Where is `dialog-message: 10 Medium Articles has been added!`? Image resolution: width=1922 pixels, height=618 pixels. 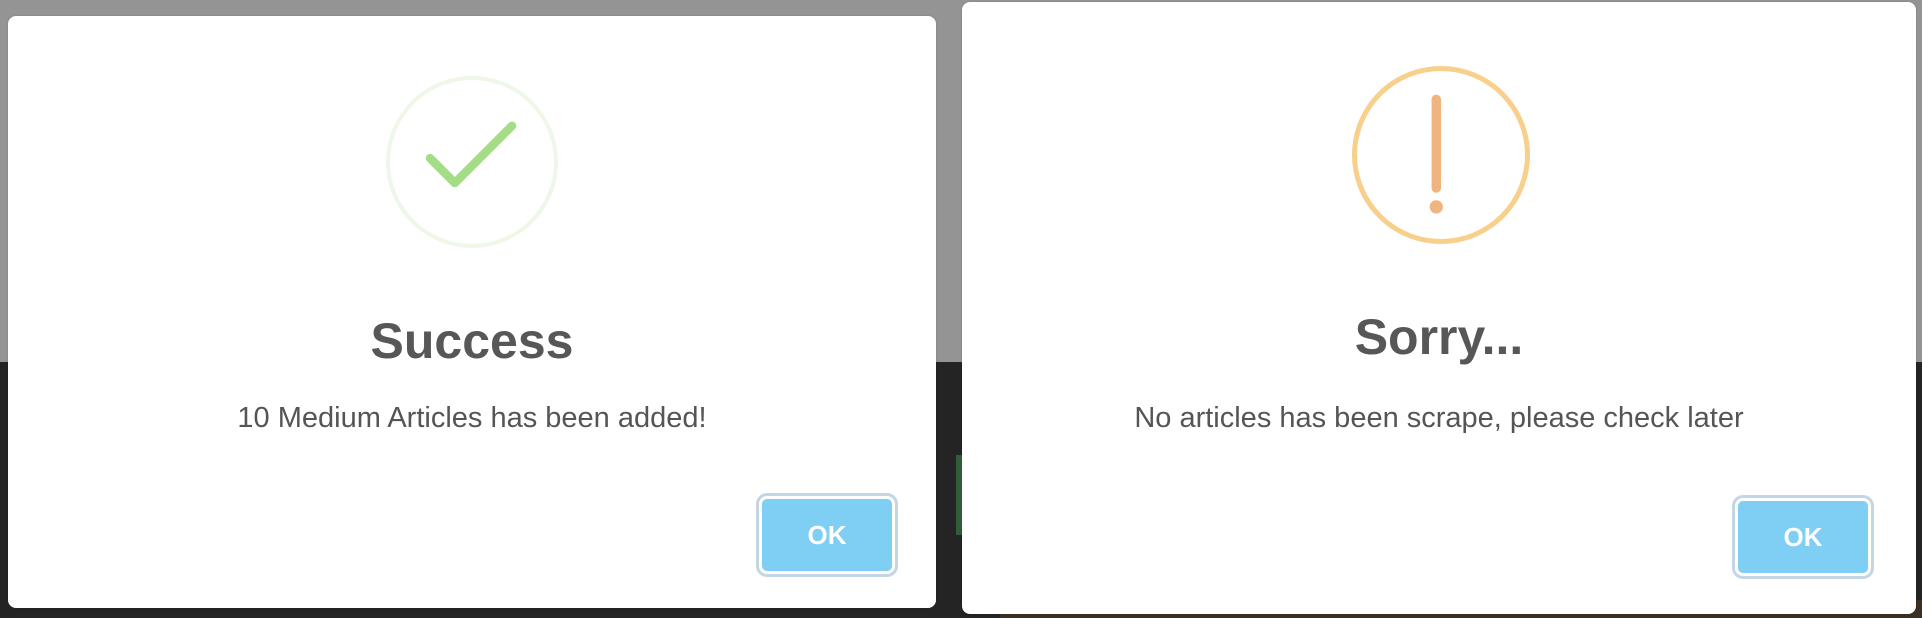
dialog-message: 10 Medium Articles has been added! is located at coordinates (472, 418).